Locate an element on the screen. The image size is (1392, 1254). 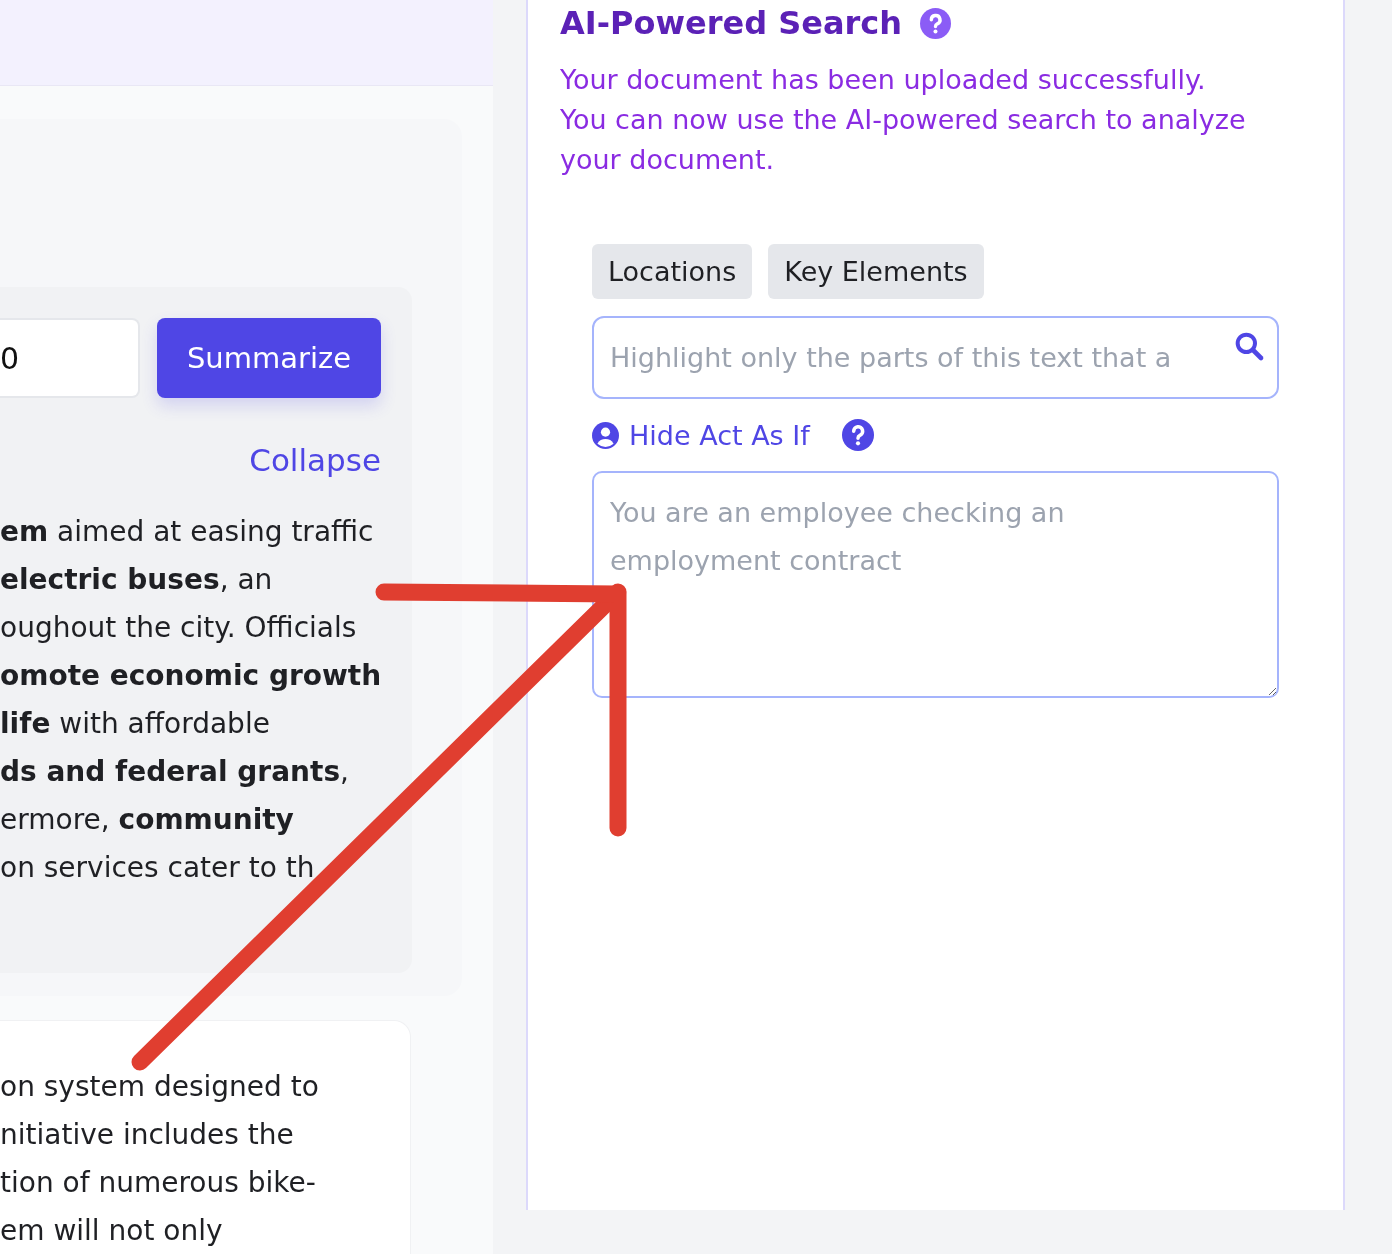
summary-text: em aimed at easing traffic is located at coordinates (187, 532).